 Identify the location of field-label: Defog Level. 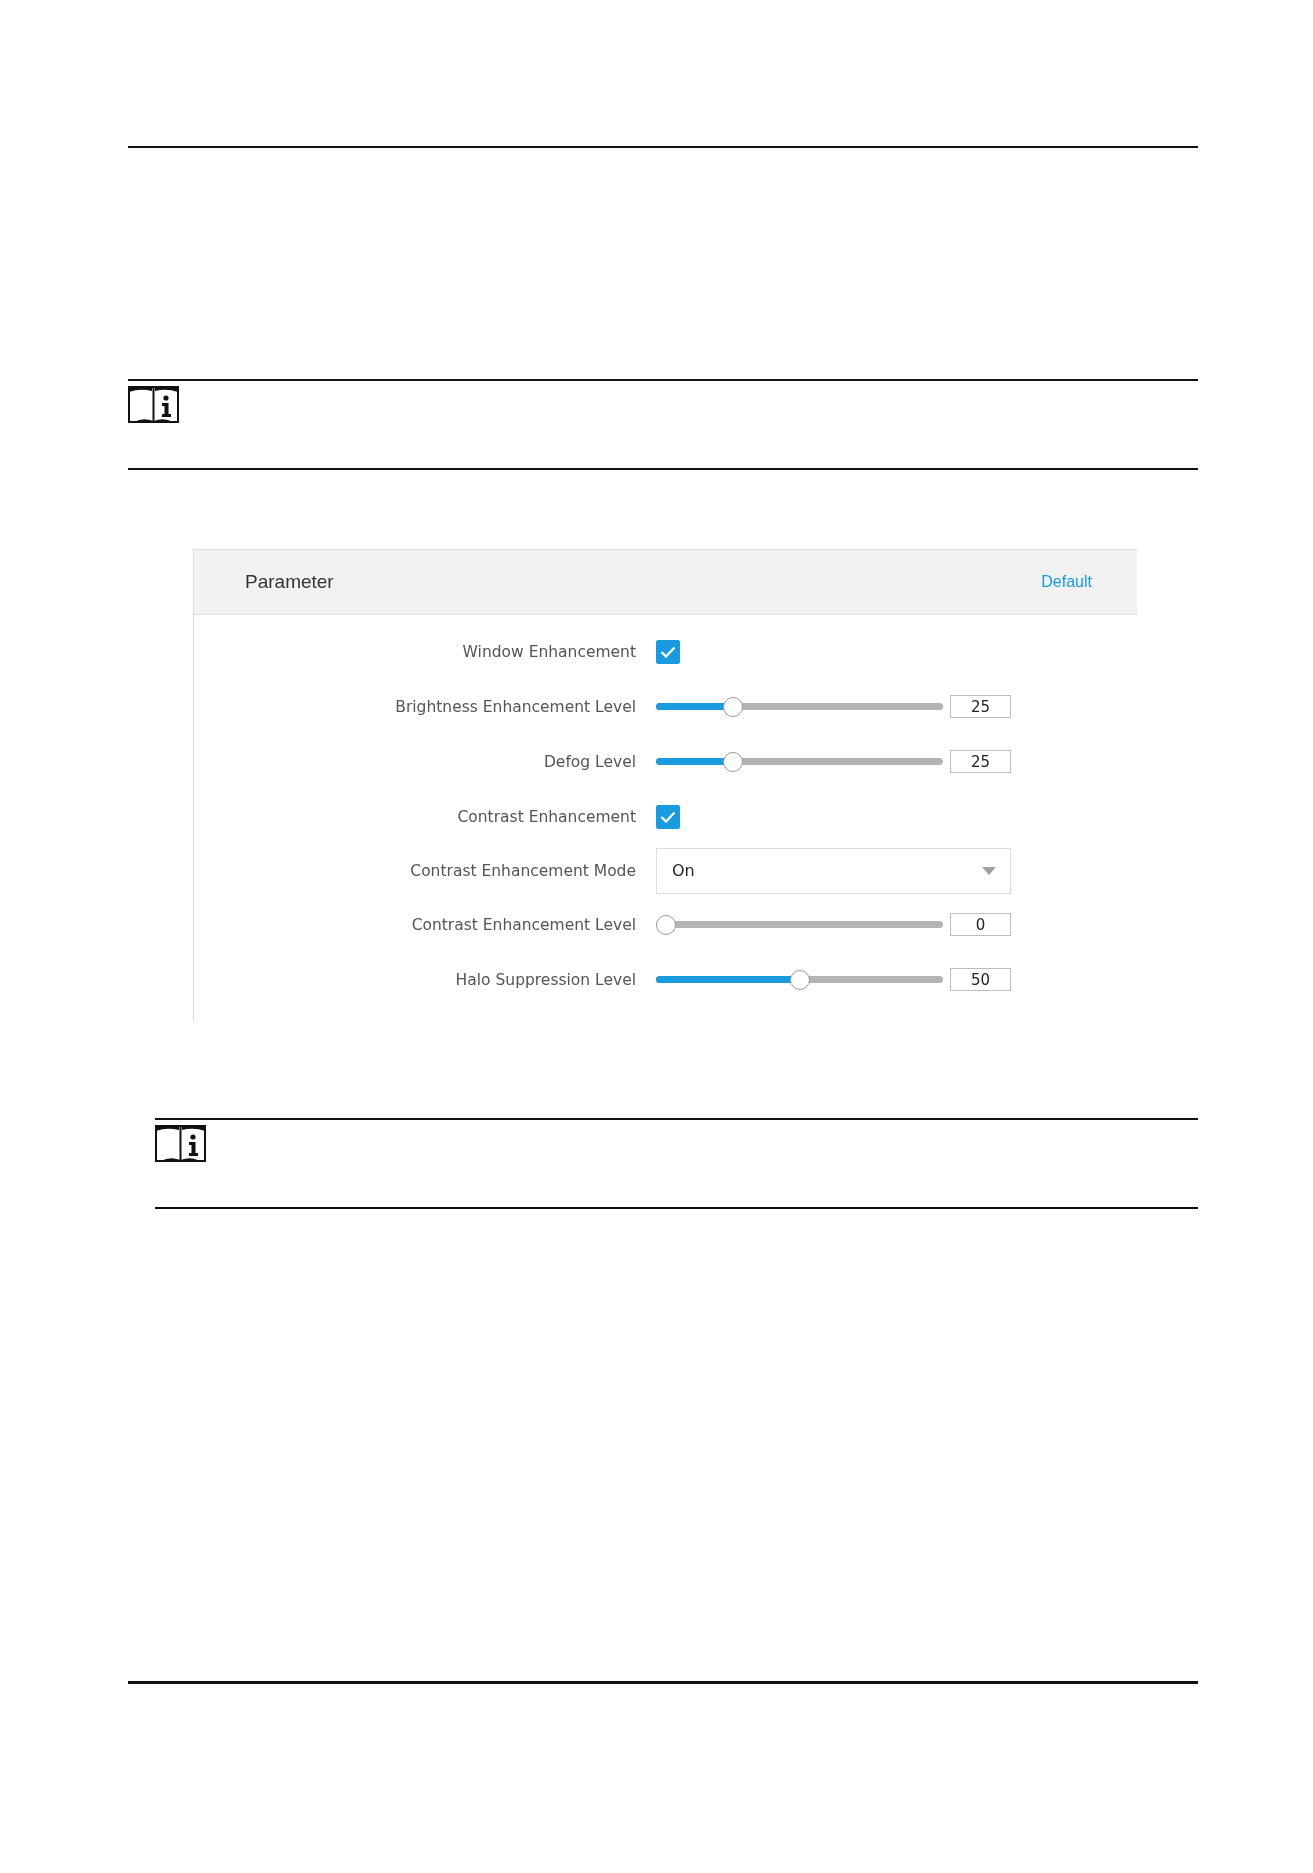
(589, 761).